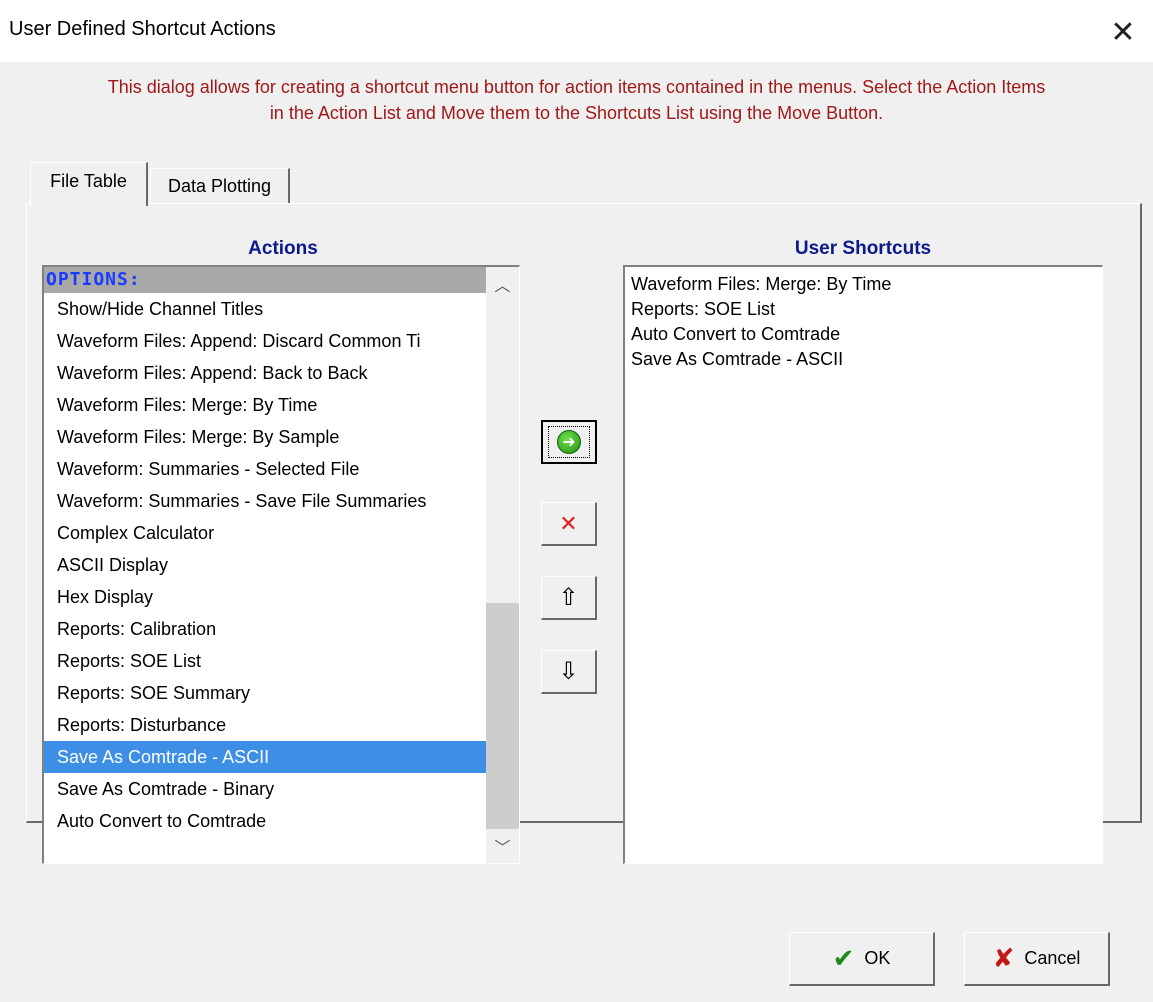  I want to click on close-button: ✕, so click(1123, 32).